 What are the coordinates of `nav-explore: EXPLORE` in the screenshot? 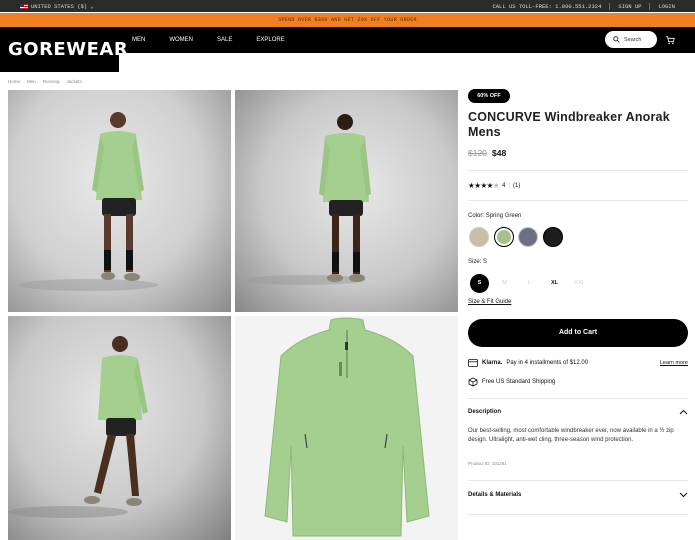 It's located at (270, 40).